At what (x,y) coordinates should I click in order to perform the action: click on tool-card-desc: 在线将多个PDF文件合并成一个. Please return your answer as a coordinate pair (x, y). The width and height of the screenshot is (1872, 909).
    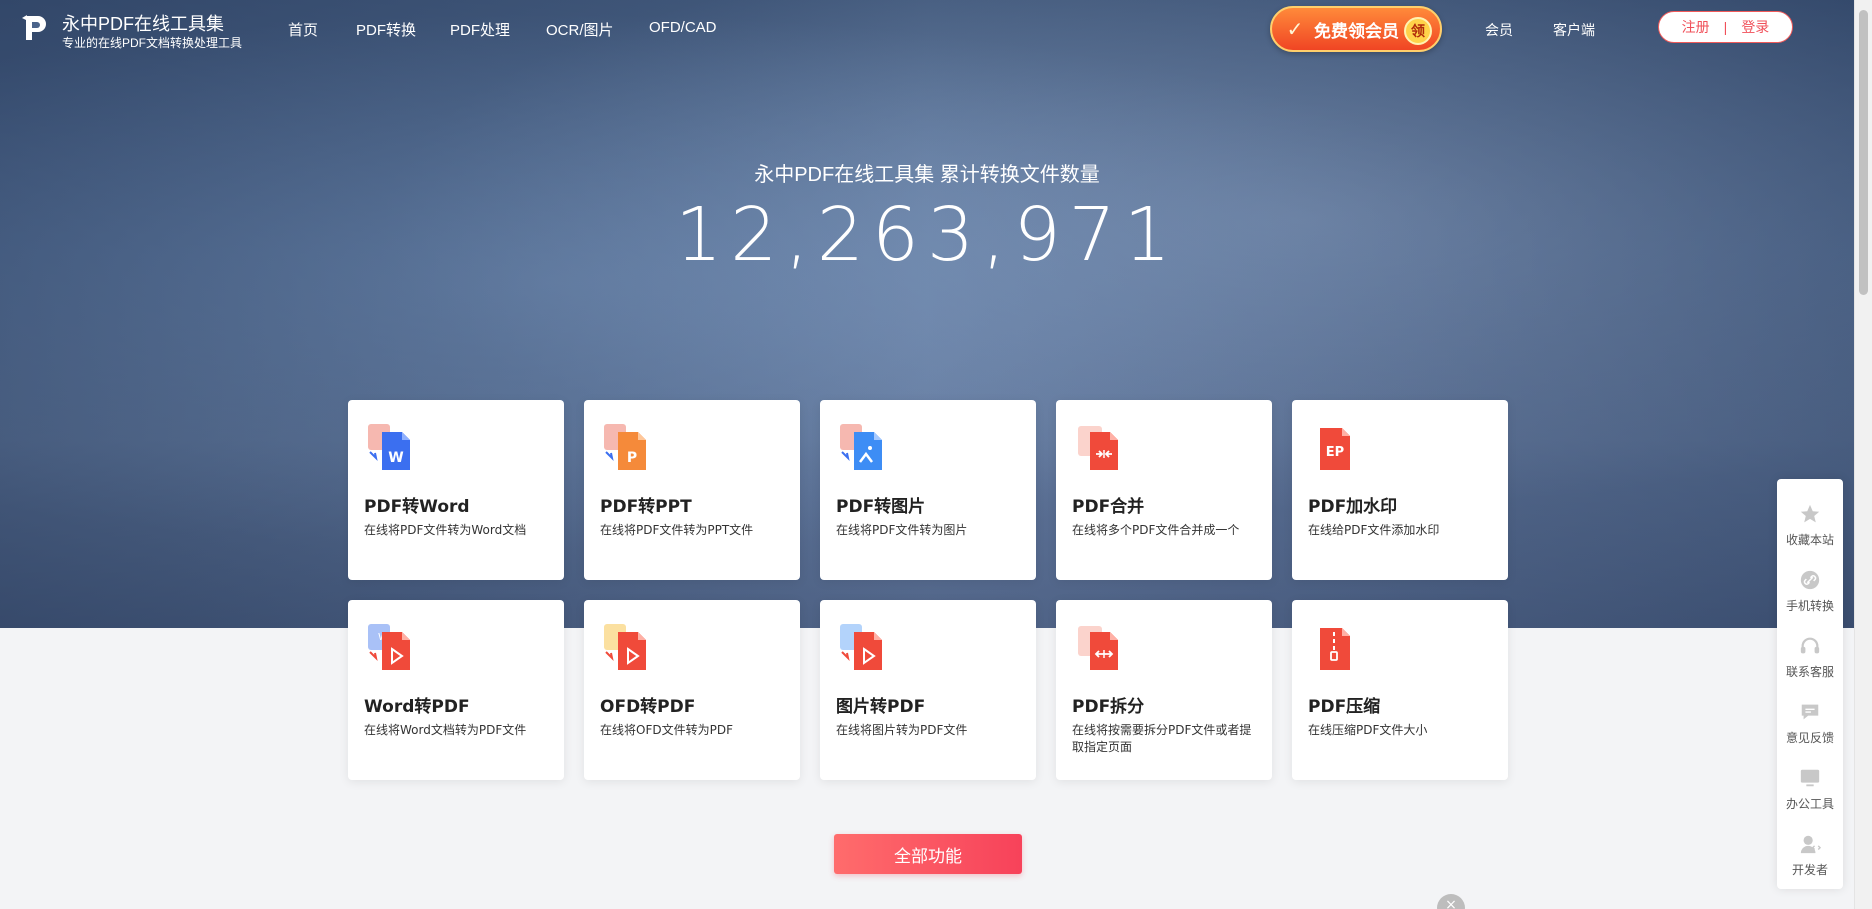
    Looking at the image, I should click on (1156, 530).